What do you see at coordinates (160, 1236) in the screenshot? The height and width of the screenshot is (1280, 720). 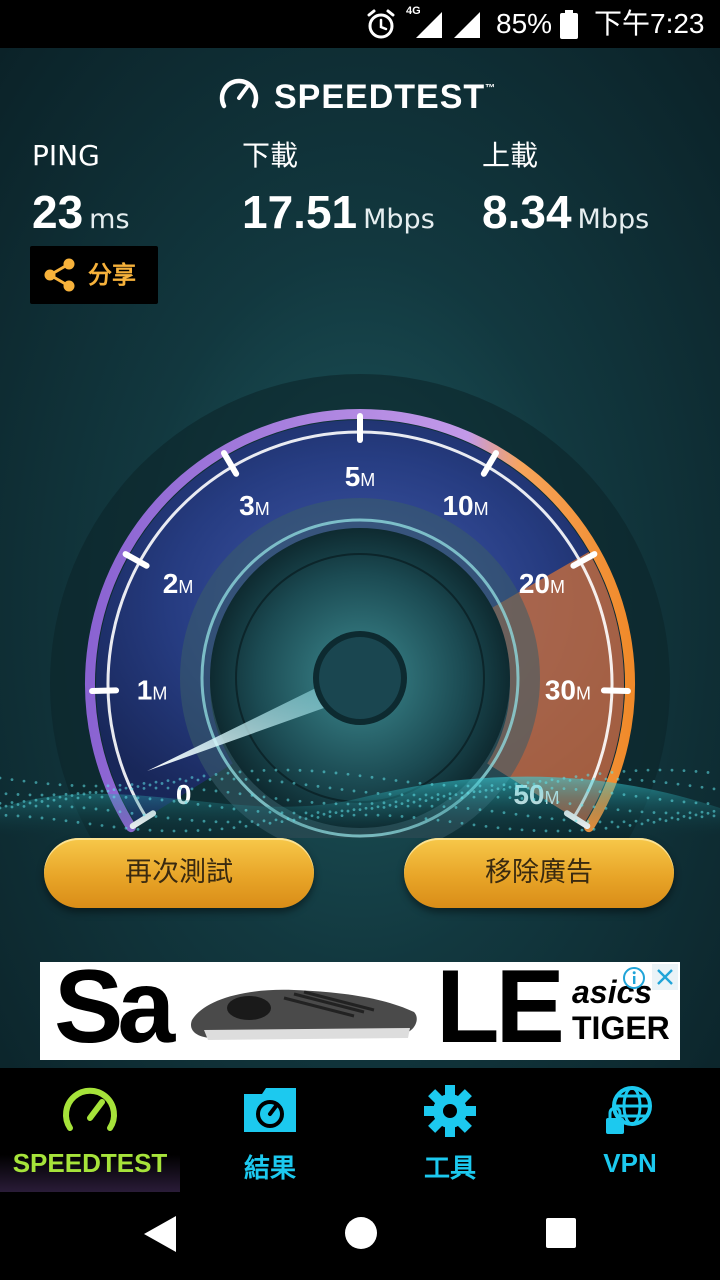 I see `back-icon` at bounding box center [160, 1236].